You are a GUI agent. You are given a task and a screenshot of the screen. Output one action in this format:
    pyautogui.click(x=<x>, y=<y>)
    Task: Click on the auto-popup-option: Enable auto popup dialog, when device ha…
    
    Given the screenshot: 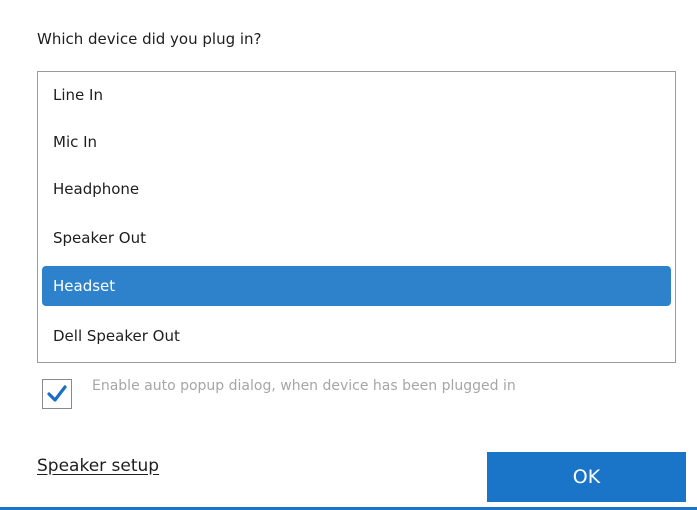 What is the action you would take?
    pyautogui.click(x=362, y=392)
    